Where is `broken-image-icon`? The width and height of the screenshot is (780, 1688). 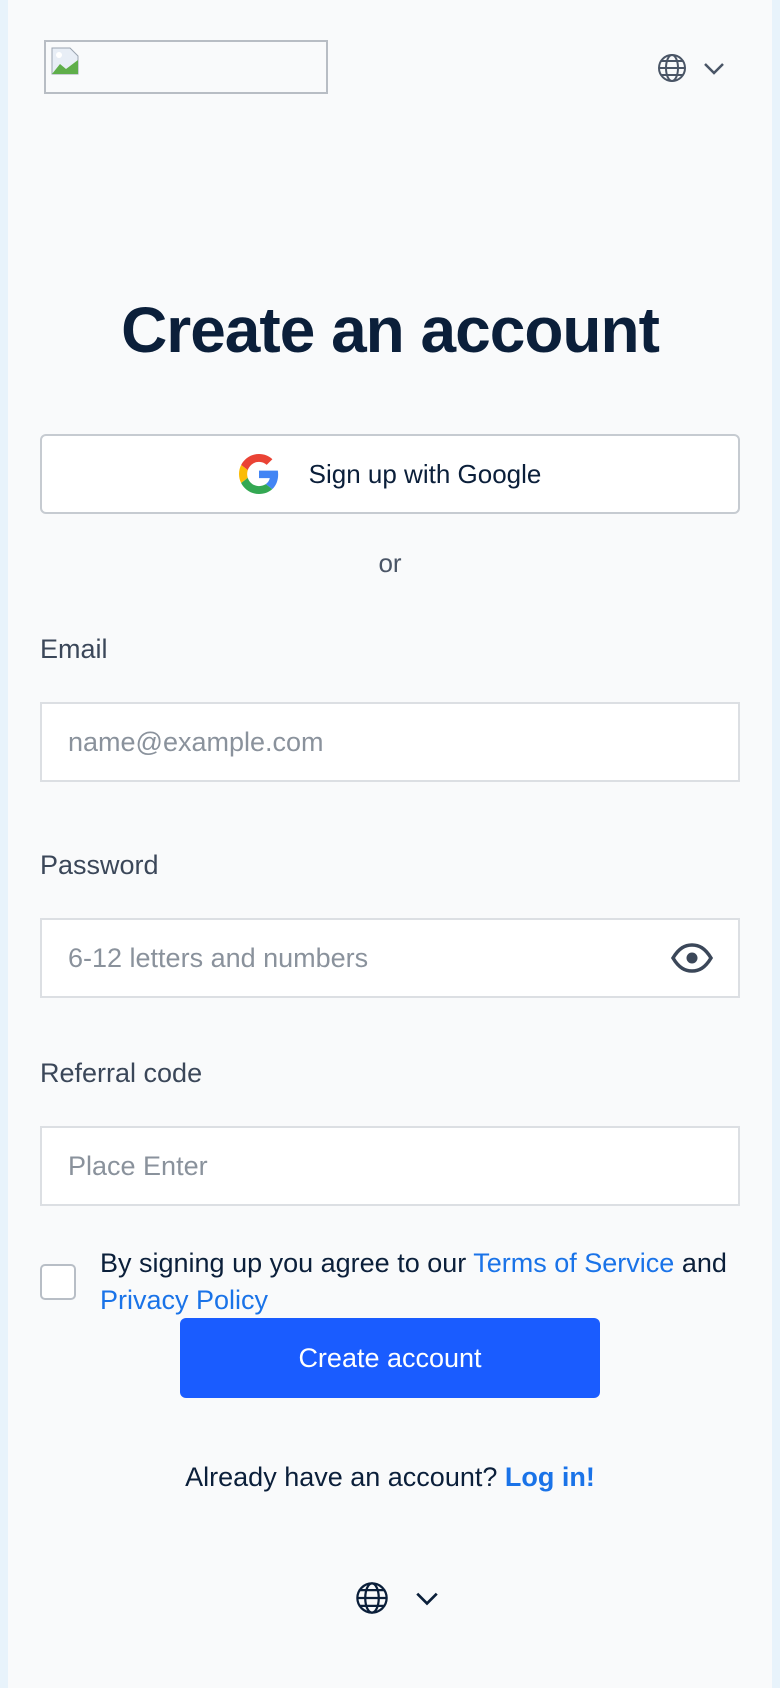
broken-image-icon is located at coordinates (65, 61).